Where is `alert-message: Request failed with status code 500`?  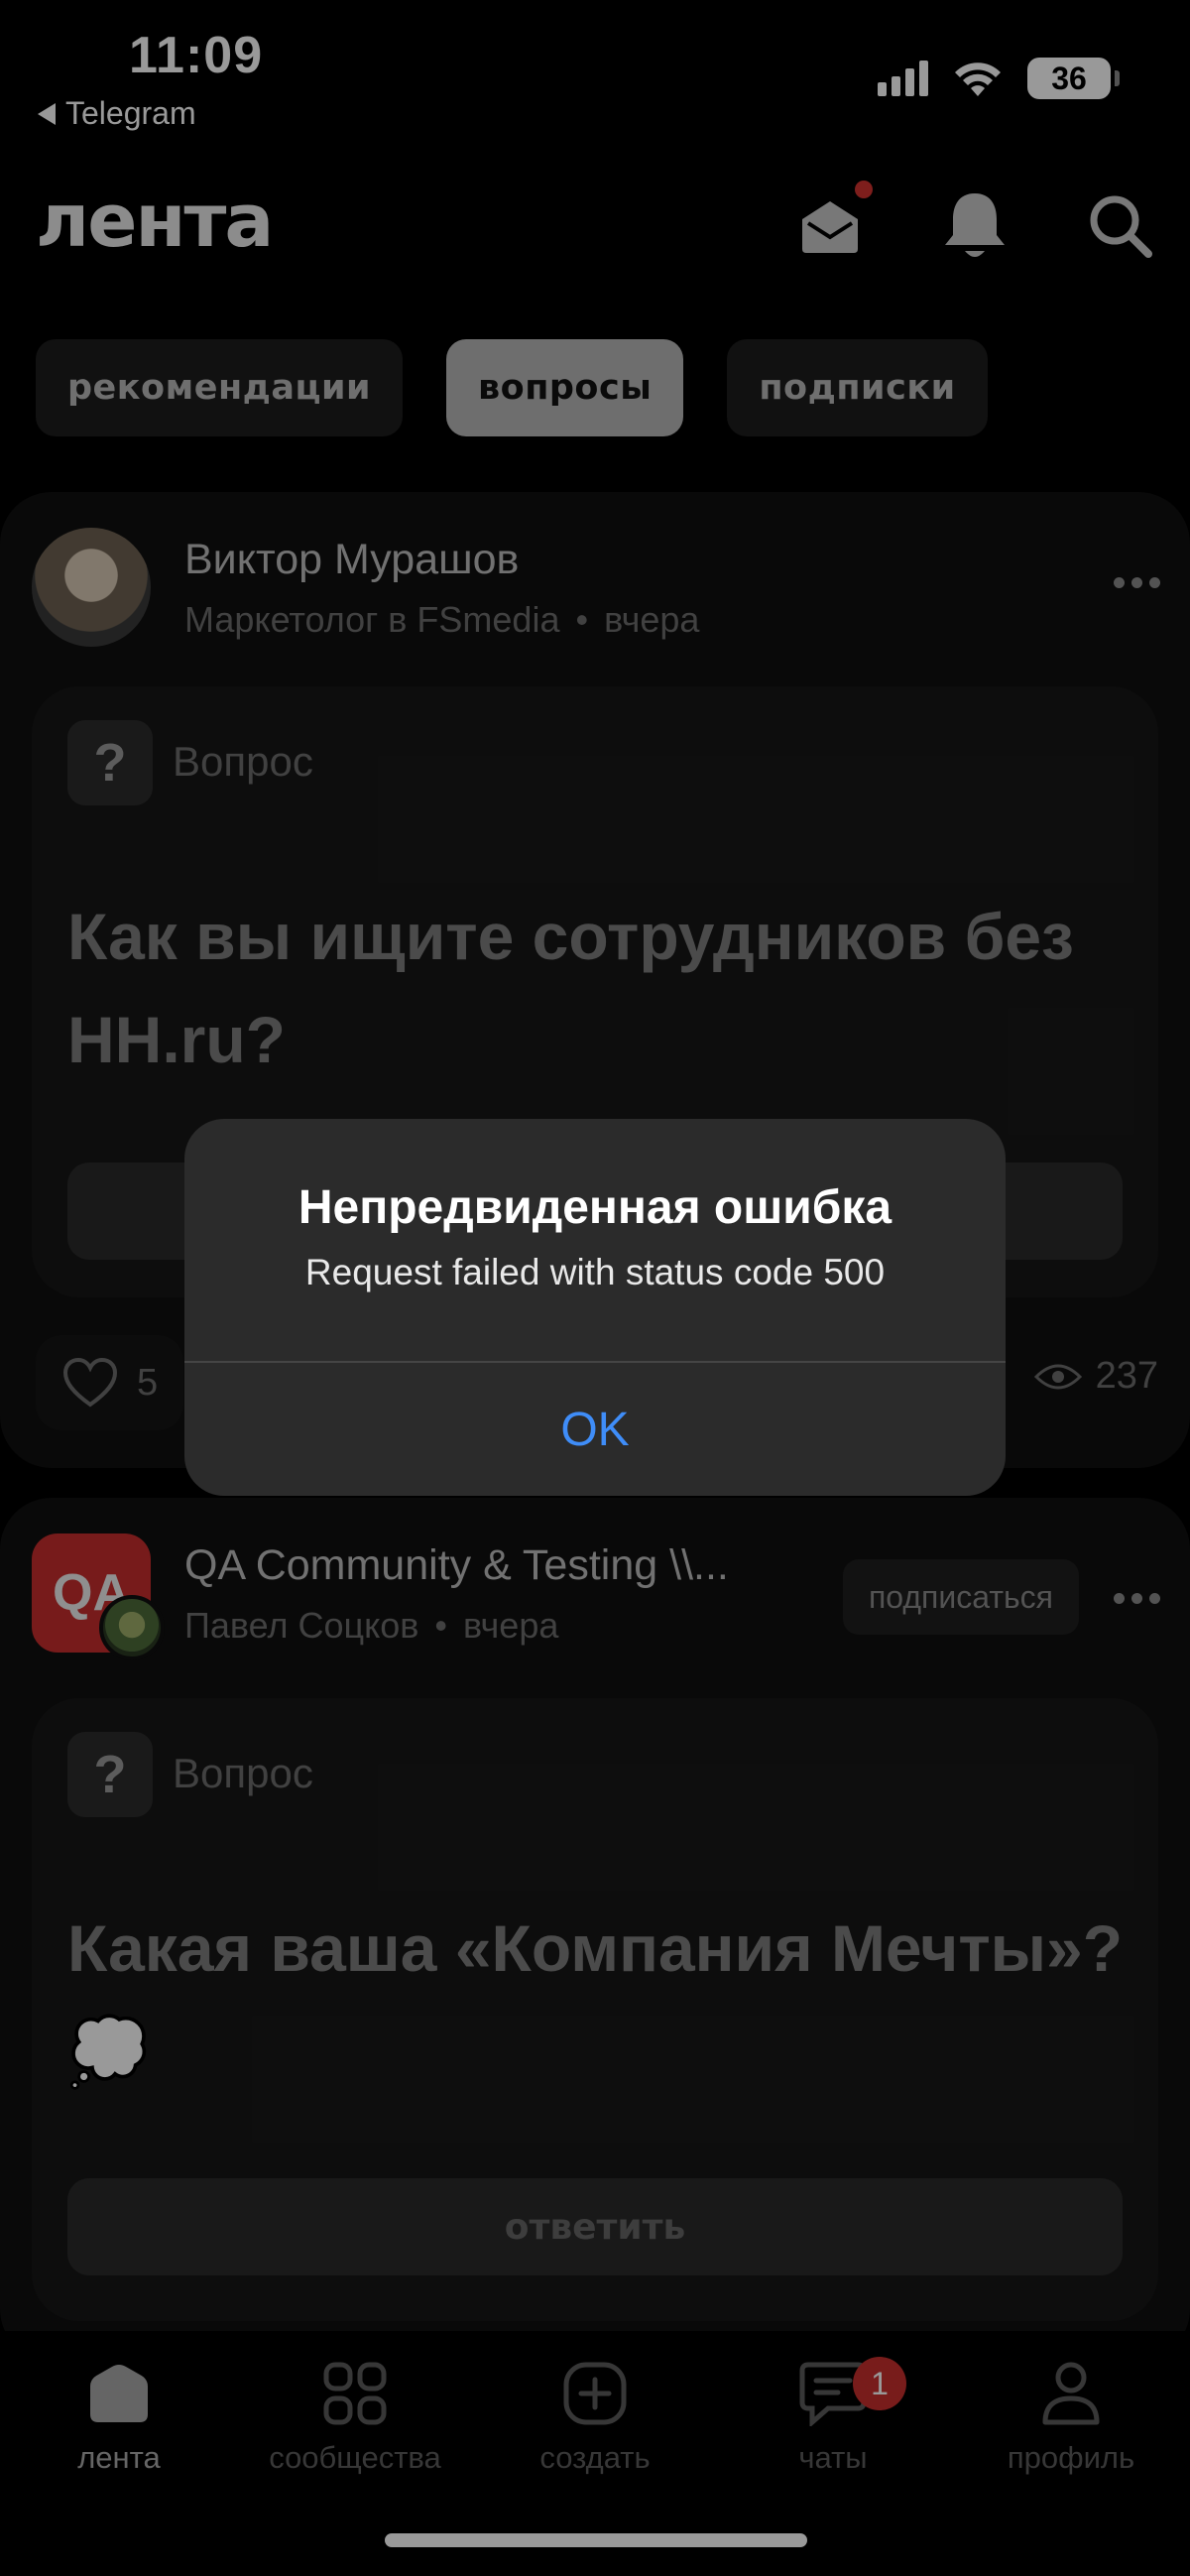
alert-message: Request failed with status code 500 is located at coordinates (595, 1272).